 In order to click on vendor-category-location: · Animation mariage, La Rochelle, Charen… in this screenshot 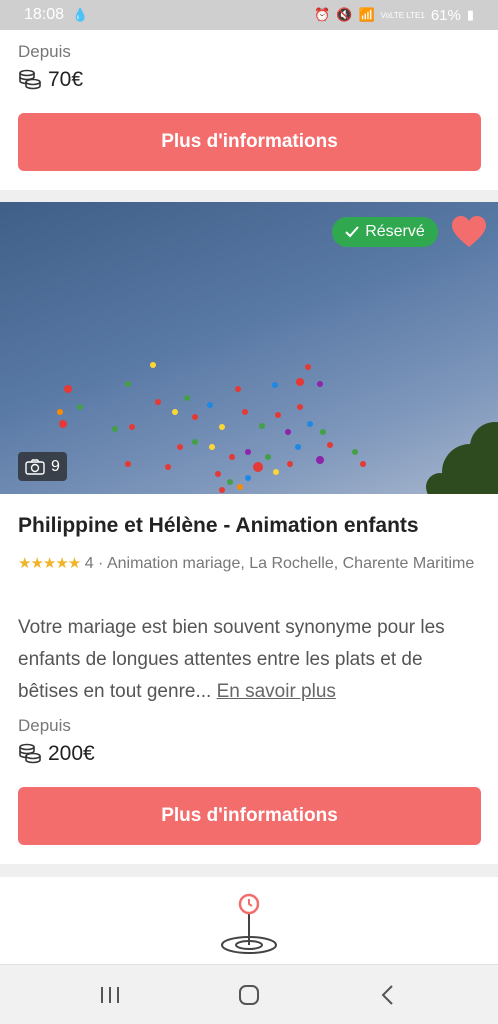, I will do `click(284, 563)`.